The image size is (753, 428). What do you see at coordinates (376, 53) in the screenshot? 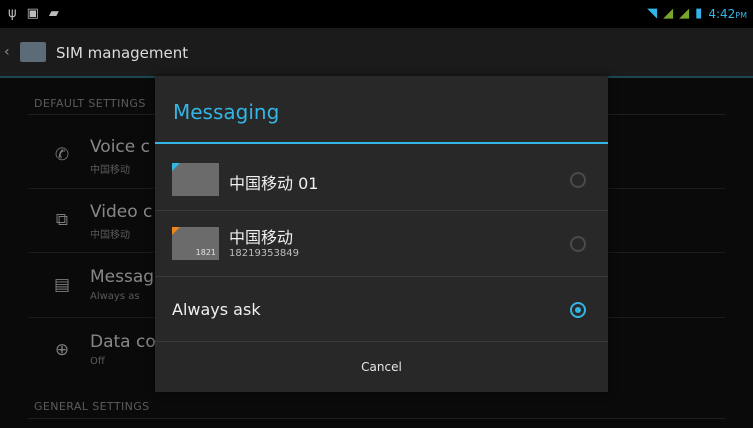
I see `action-bar: ‹ SIM management` at bounding box center [376, 53].